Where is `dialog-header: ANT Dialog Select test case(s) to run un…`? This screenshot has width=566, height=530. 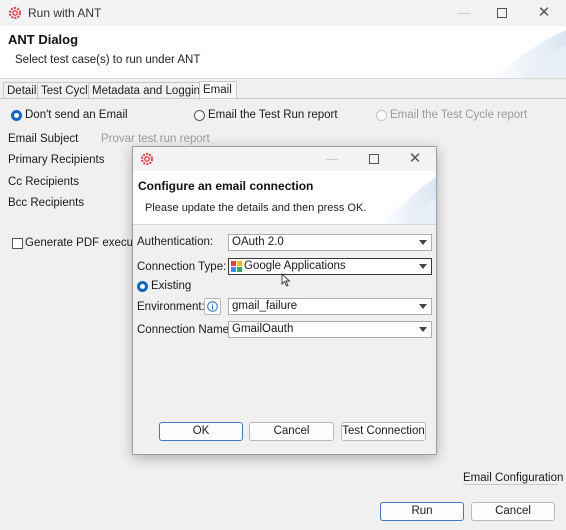
dialog-header: ANT Dialog Select test case(s) to run un… is located at coordinates (283, 52).